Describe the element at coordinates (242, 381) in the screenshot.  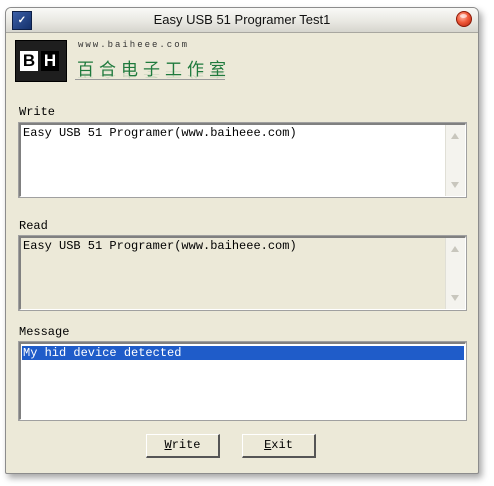
I see `message-listbox: My hid device detected` at that location.